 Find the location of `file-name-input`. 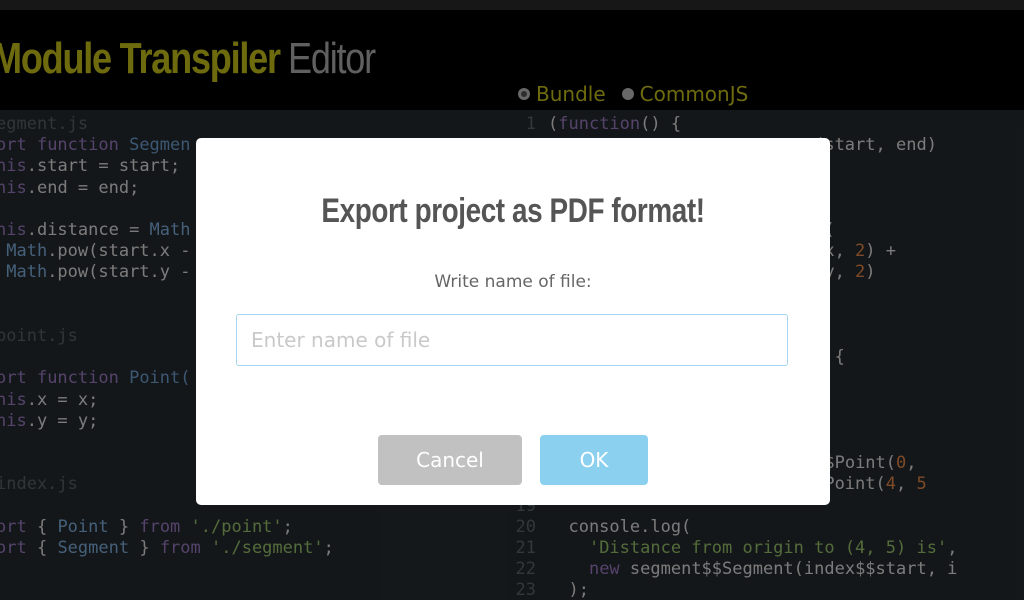

file-name-input is located at coordinates (512, 340).